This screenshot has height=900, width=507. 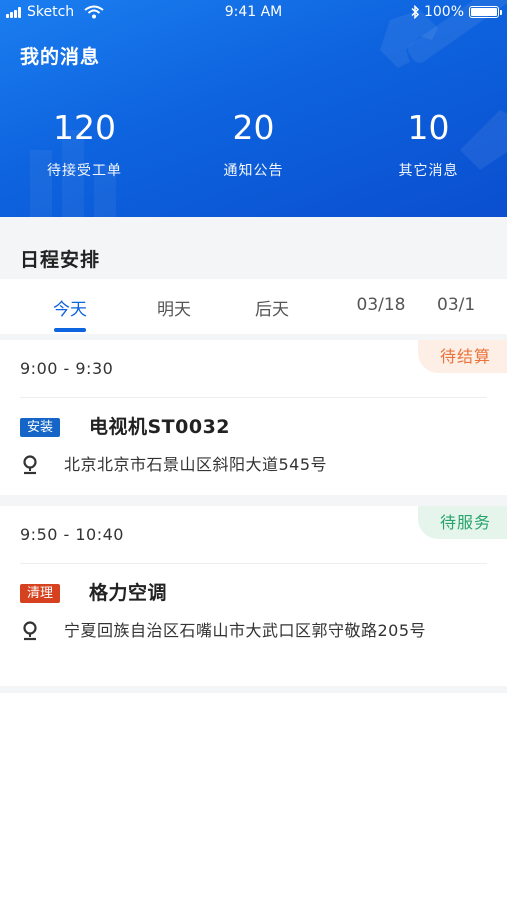 I want to click on section-title: 日程安排, so click(x=60, y=260).